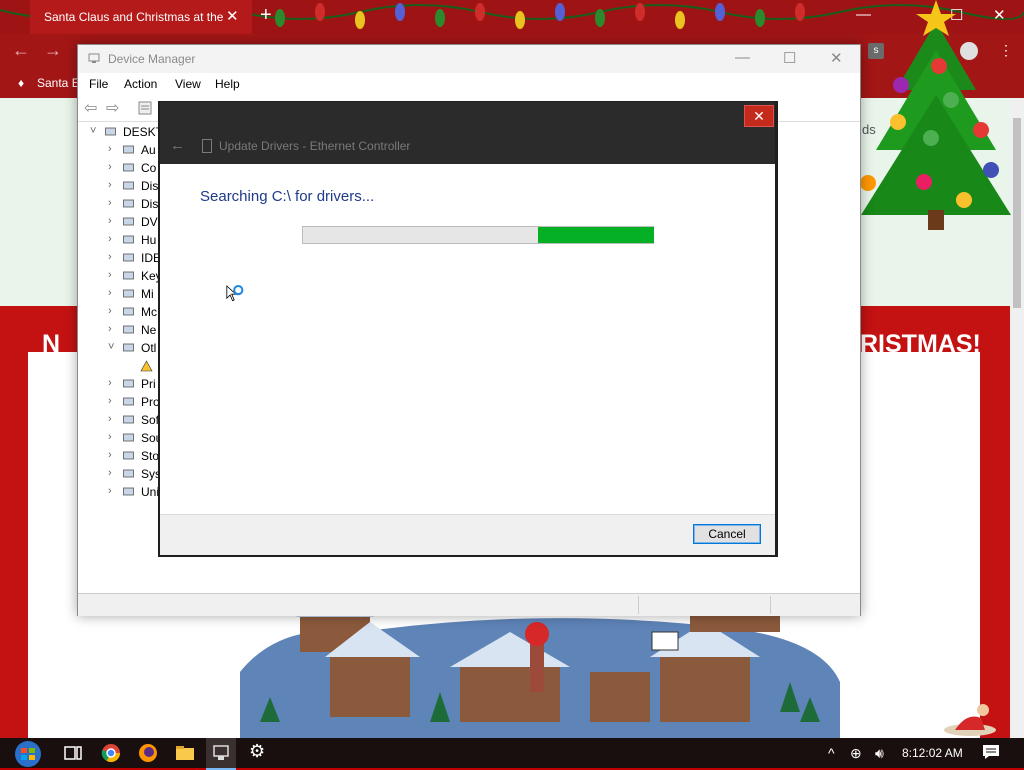  Describe the element at coordinates (879, 753) in the screenshot. I see `volume-icon: 🔊︎` at that location.